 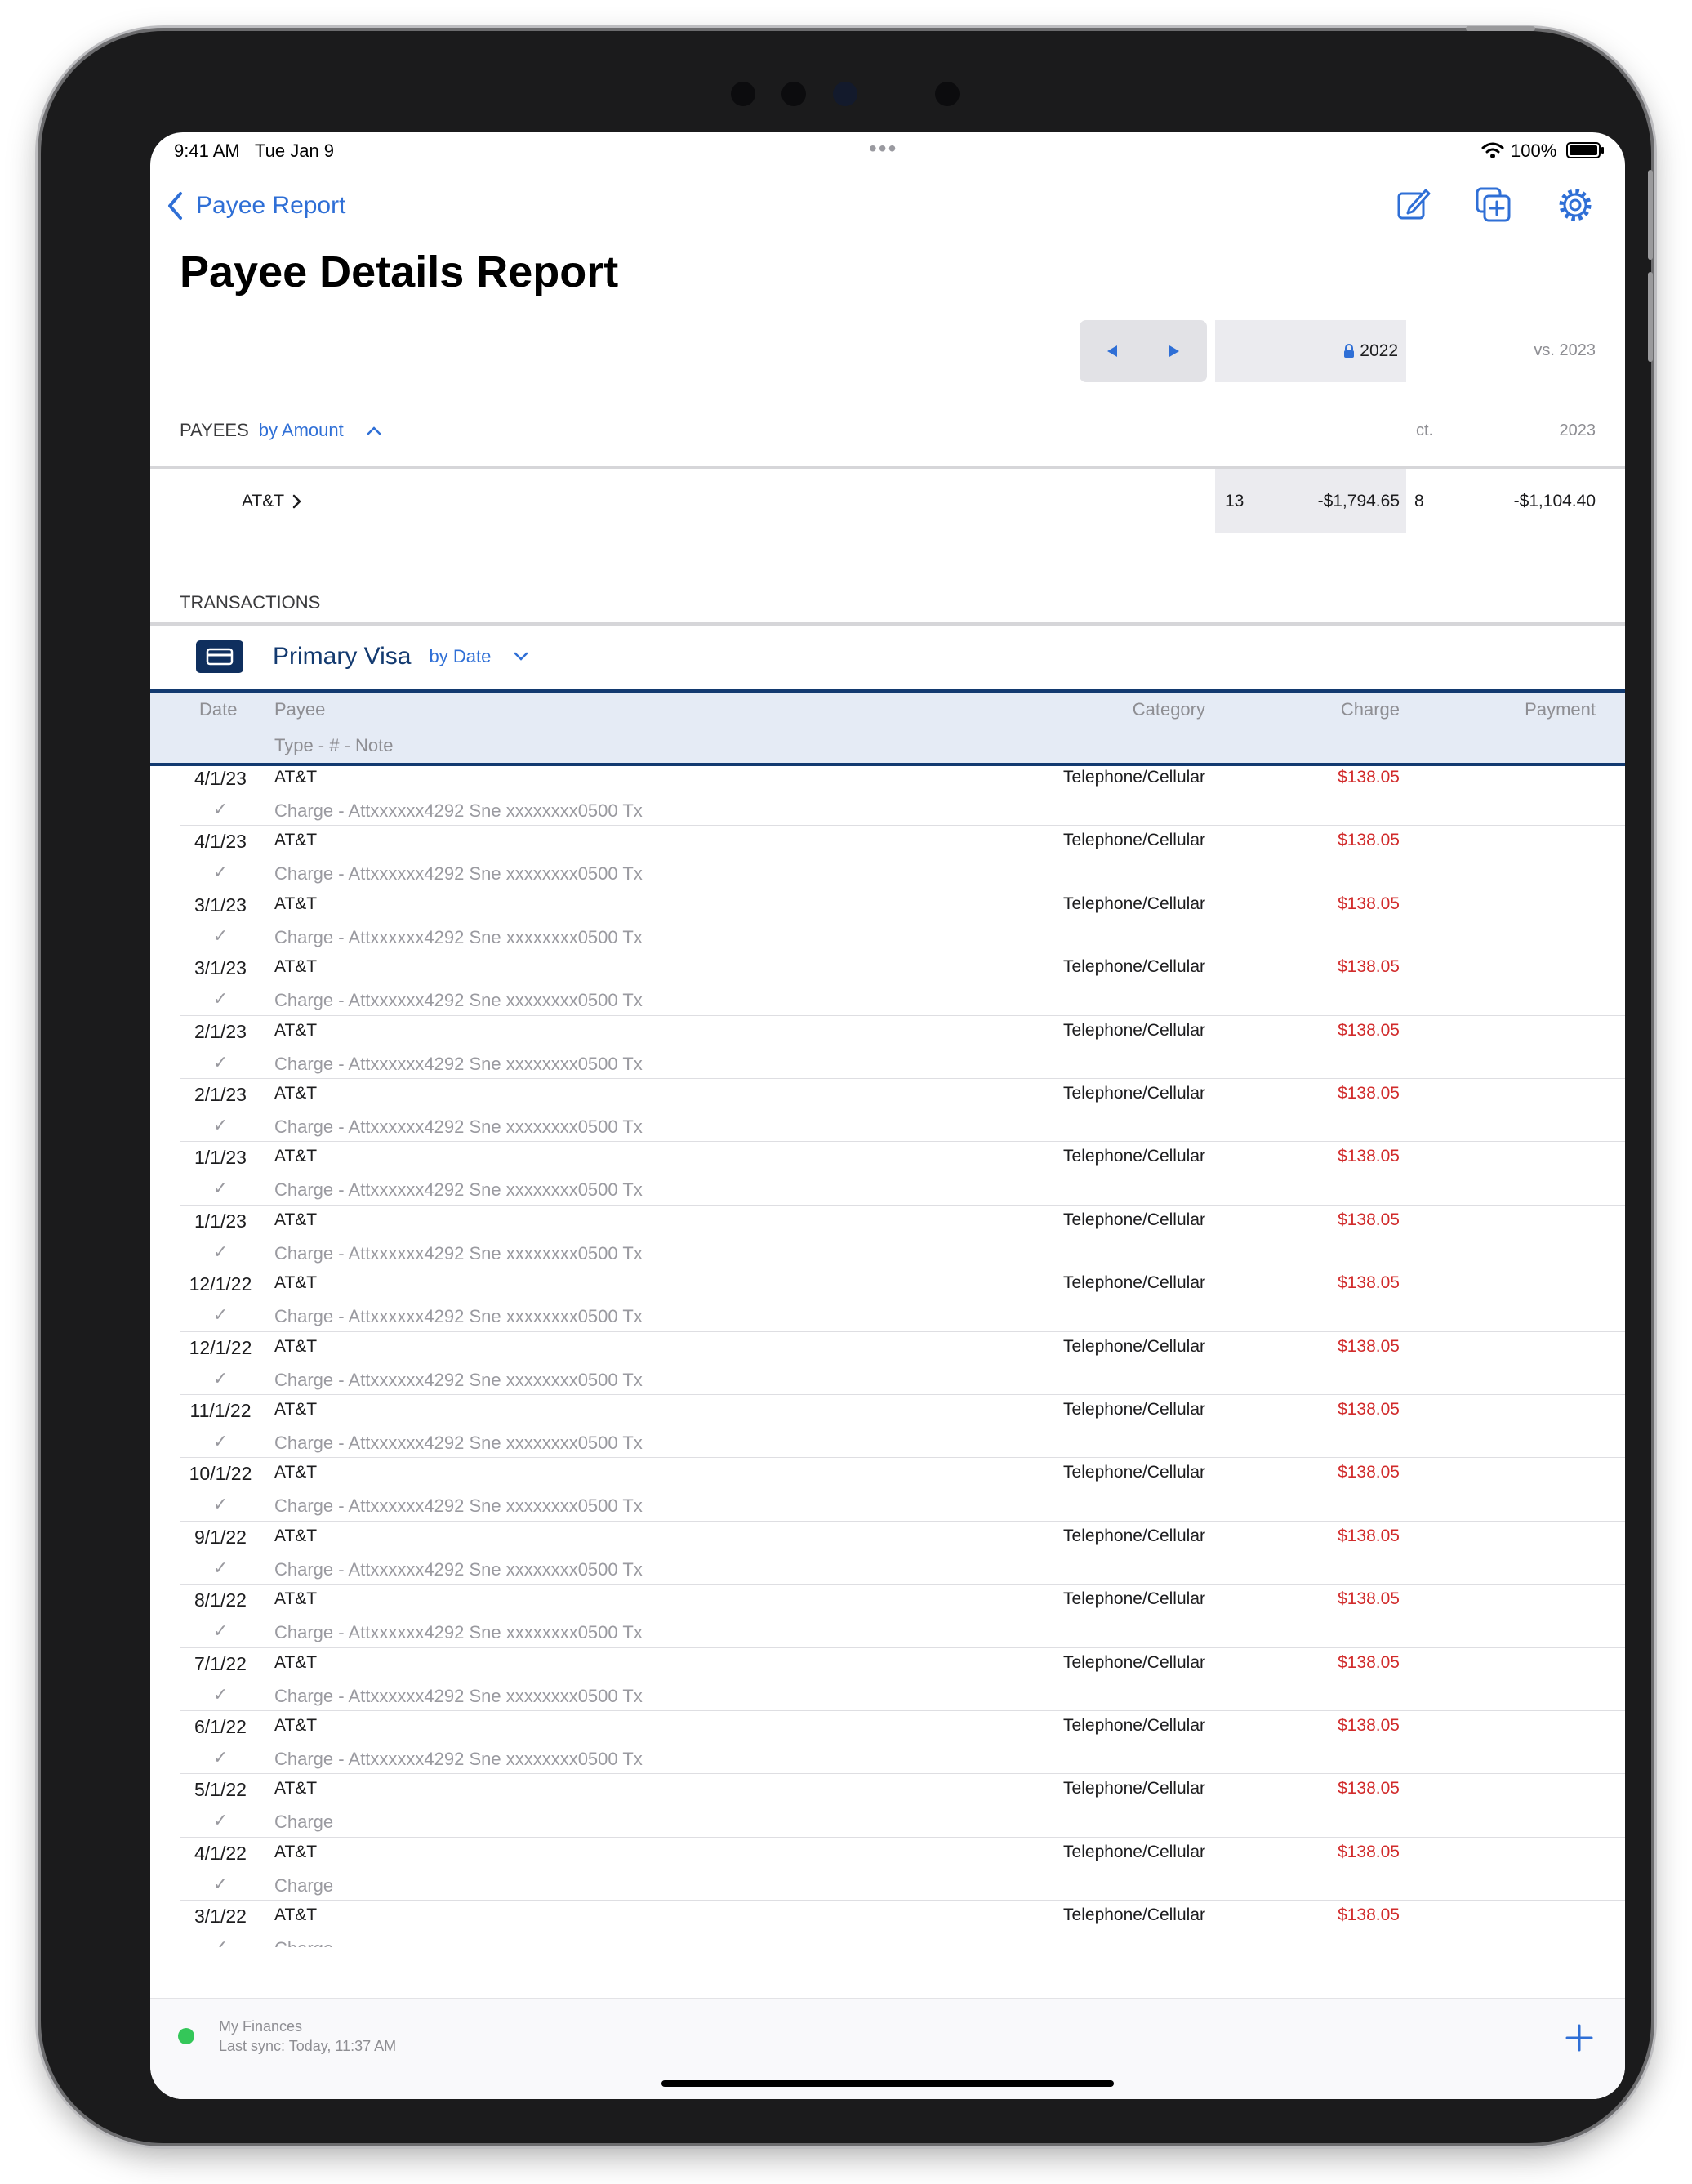 I want to click on compose-icon, so click(x=1413, y=204).